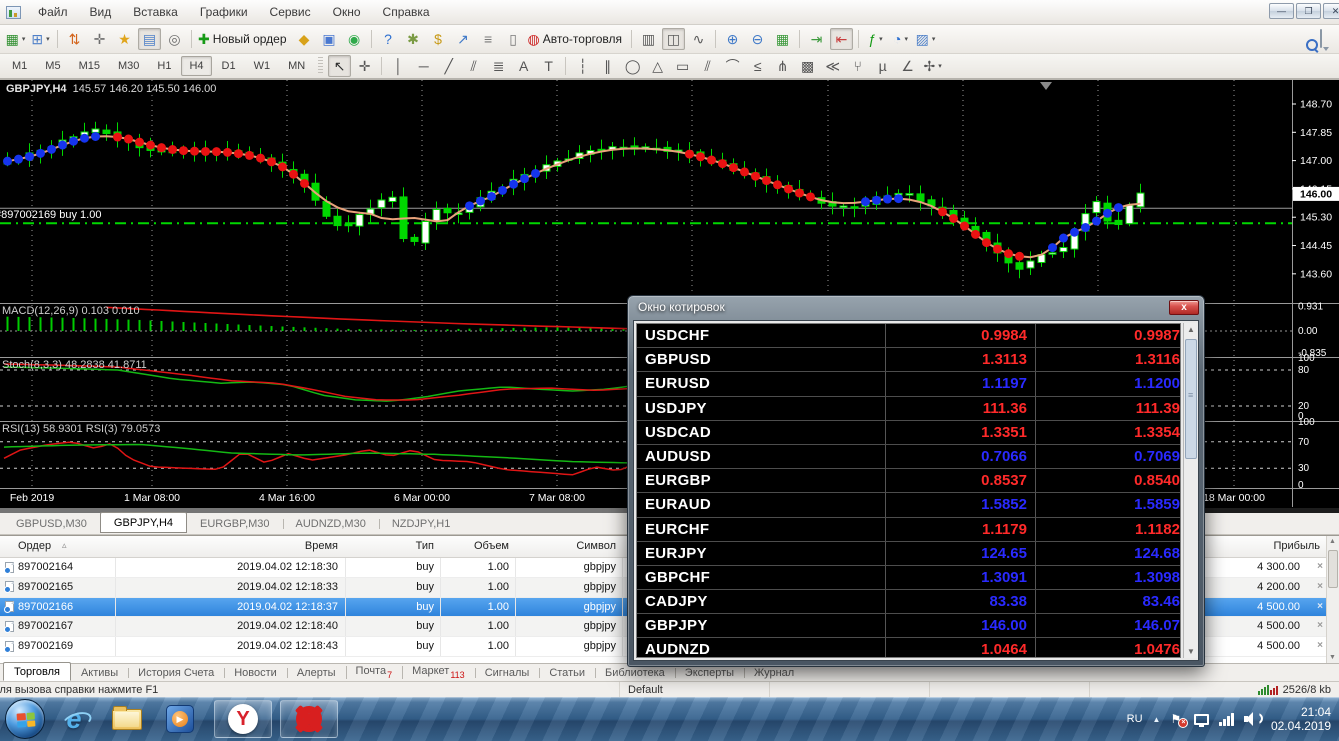 The image size is (1339, 741). I want to click on chart-tab-gbpusd-m30: GBPUSD,M30, so click(51, 524).